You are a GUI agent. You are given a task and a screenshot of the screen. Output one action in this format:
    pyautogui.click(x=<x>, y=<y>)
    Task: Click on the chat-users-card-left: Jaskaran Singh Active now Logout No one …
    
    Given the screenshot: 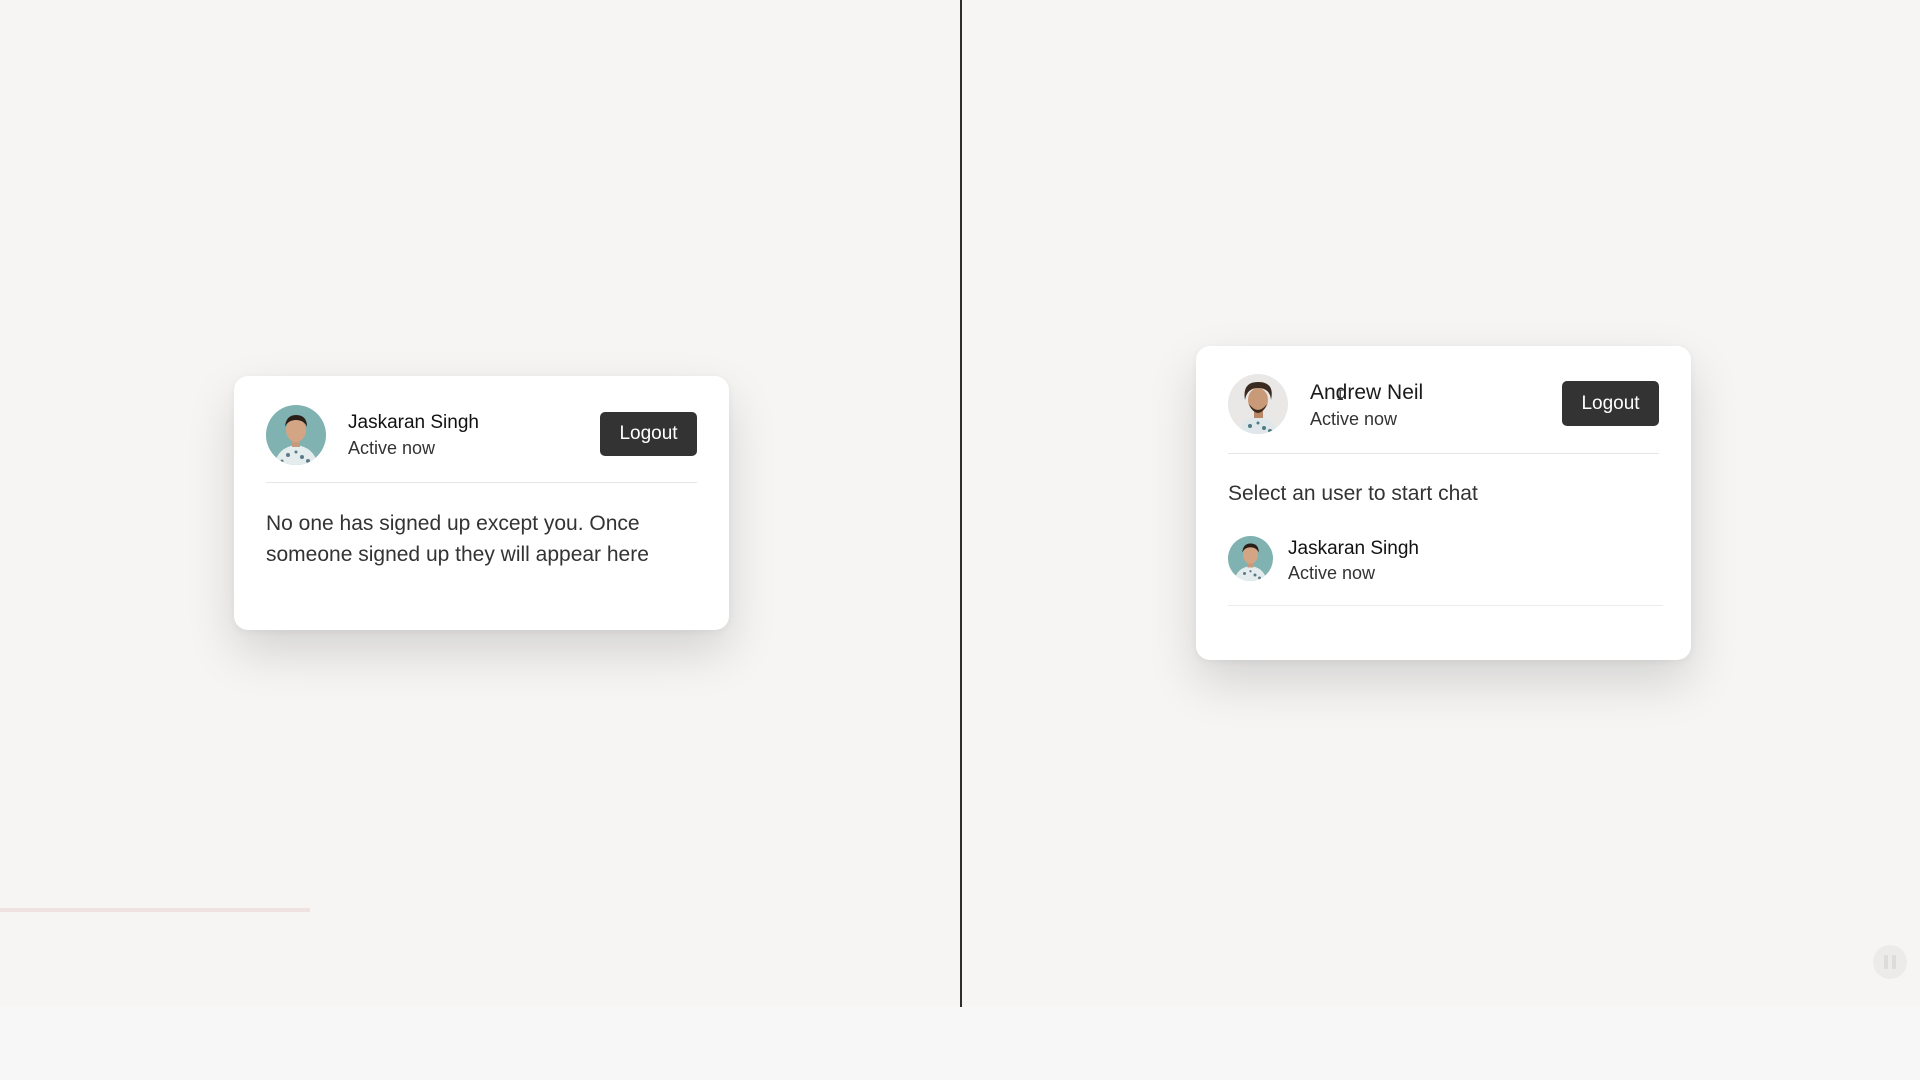 What is the action you would take?
    pyautogui.click(x=481, y=503)
    